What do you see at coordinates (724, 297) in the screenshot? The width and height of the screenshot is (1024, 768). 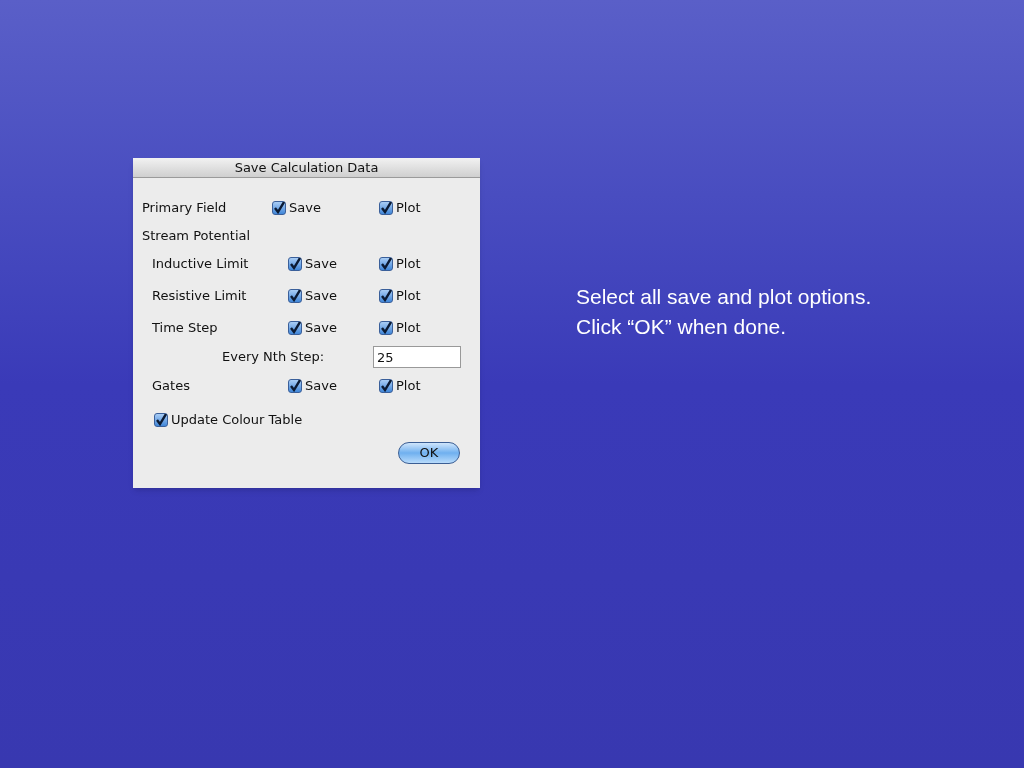 I see `instruction-text: Select all save and plot options.` at bounding box center [724, 297].